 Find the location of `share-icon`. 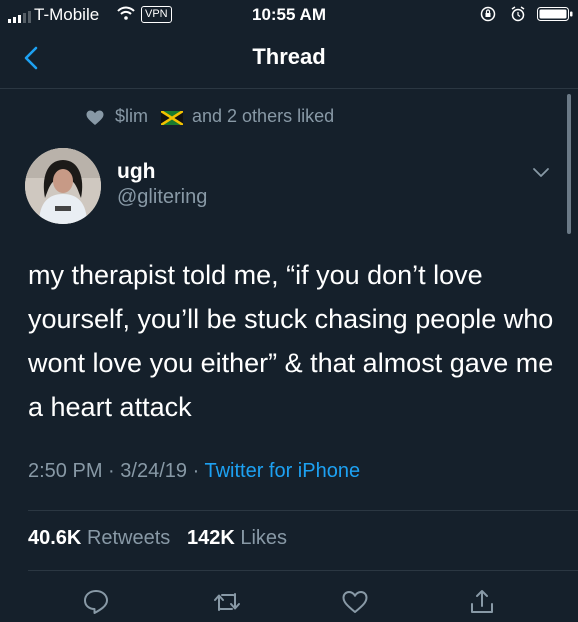

share-icon is located at coordinates (482, 602).